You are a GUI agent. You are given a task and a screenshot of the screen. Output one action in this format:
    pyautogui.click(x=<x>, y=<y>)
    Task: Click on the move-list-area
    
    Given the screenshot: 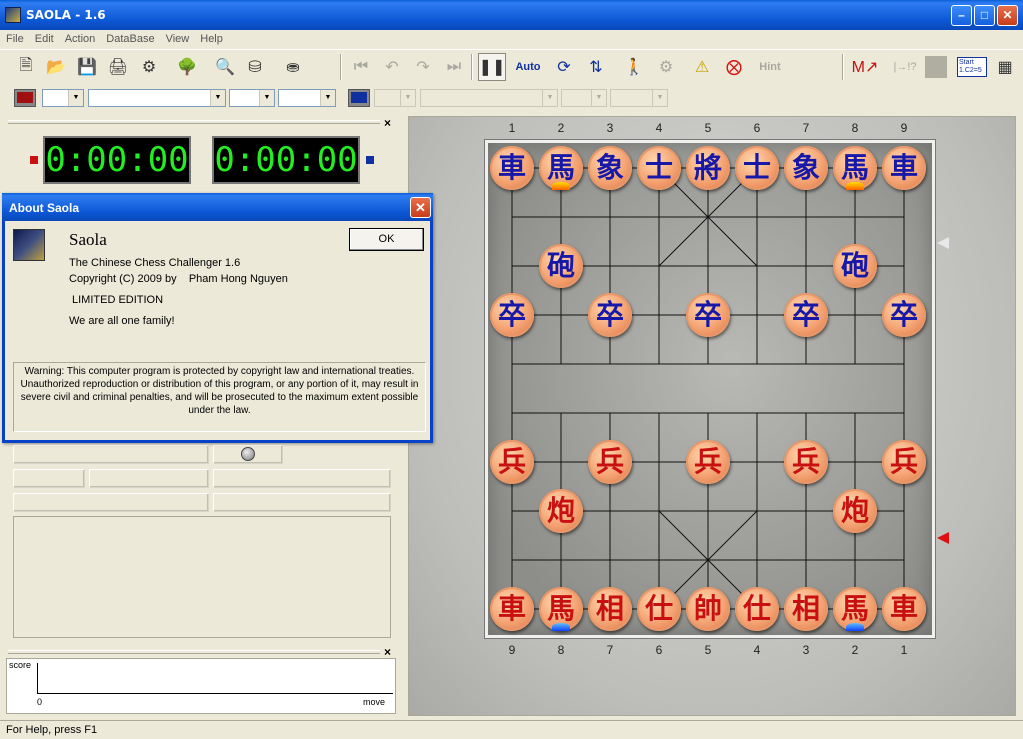 What is the action you would take?
    pyautogui.click(x=202, y=577)
    